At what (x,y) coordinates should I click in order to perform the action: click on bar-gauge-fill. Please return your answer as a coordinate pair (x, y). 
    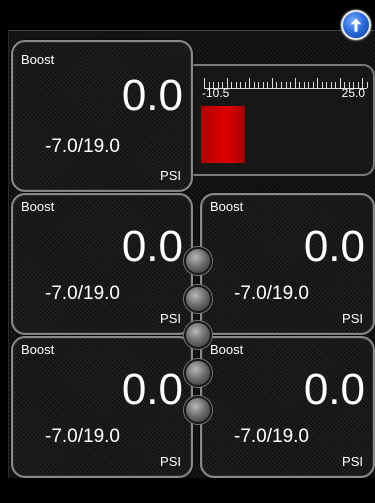
    Looking at the image, I should click on (223, 134).